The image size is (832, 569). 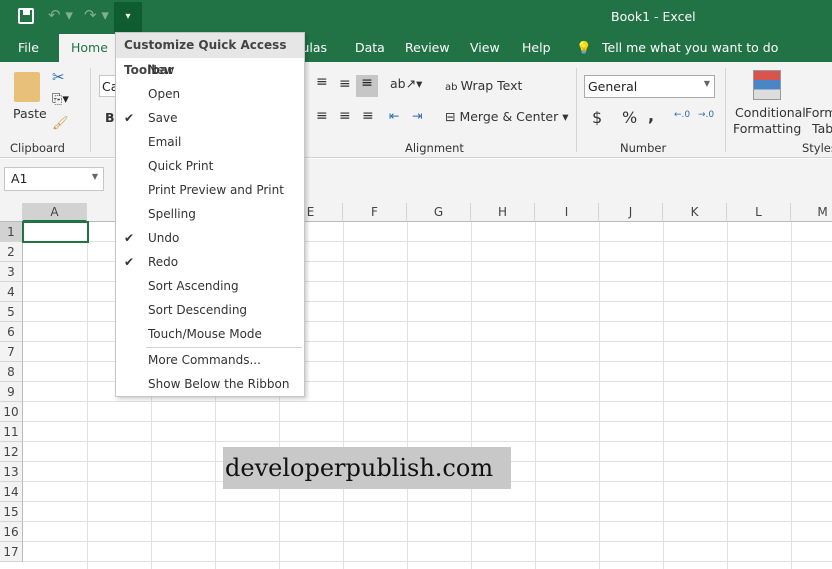 I want to click on column-header: F, so click(x=375, y=212).